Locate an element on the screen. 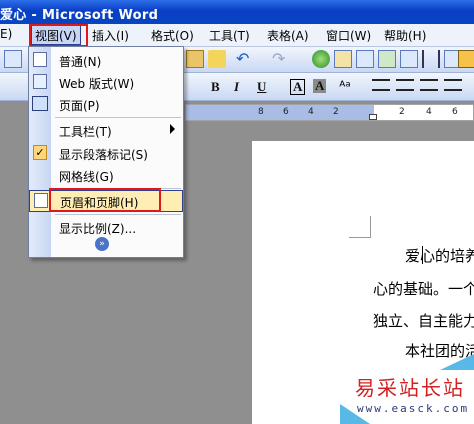 This screenshot has width=474, height=424. columns-icon is located at coordinates (409, 59).